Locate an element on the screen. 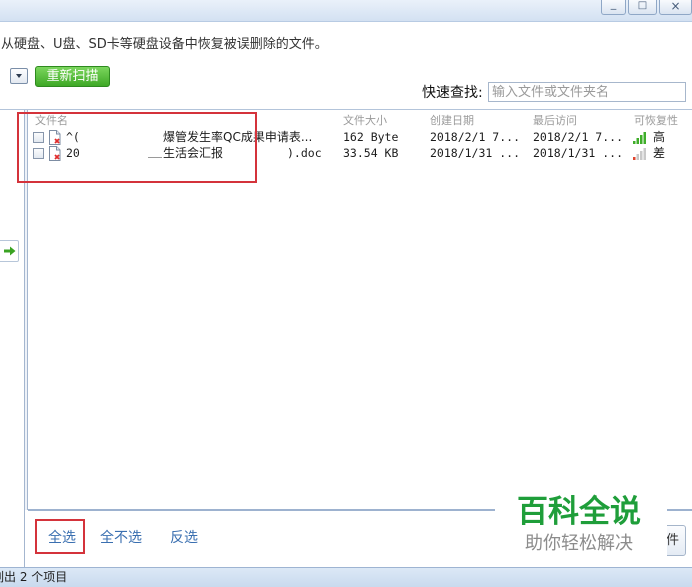  watermark: 百科全说 助你轻松解决 is located at coordinates (581, 520).